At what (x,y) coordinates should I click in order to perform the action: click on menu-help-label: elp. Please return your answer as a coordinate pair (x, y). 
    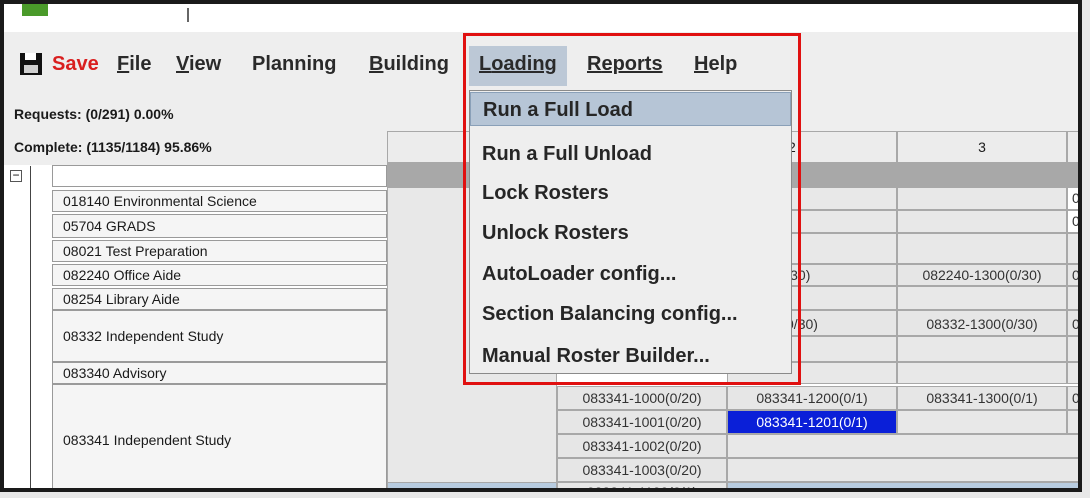
    Looking at the image, I should click on (723, 64).